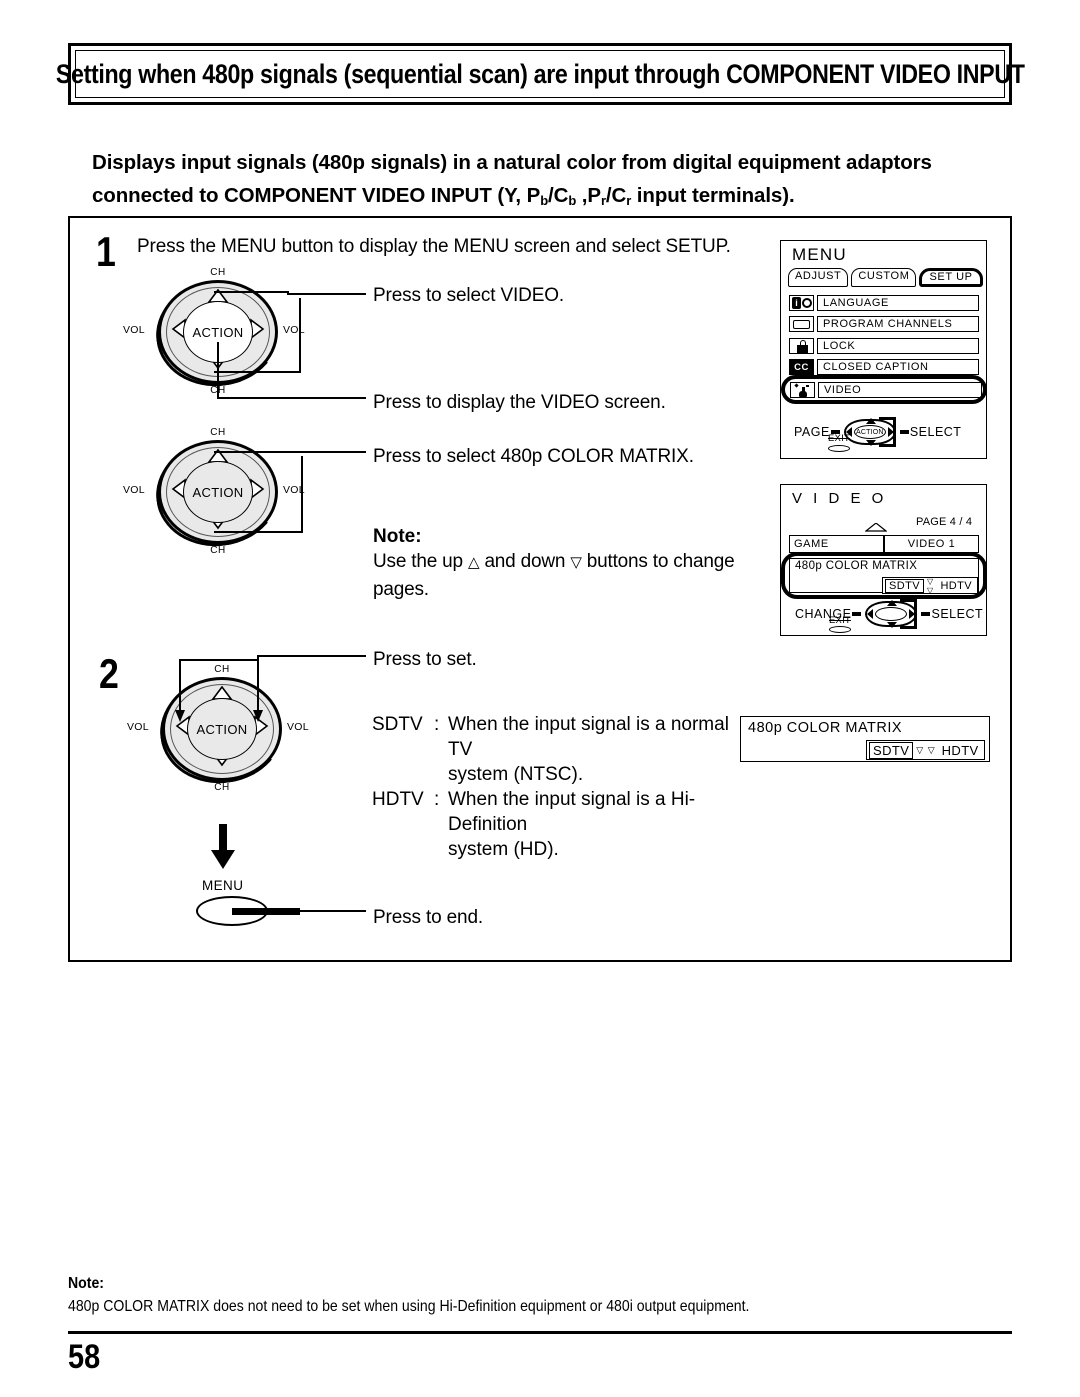 This screenshot has width=1080, height=1397. Describe the element at coordinates (877, 432) in the screenshot. I see `osd-menu-nav-hint: PAGE ACTION SELECT` at that location.